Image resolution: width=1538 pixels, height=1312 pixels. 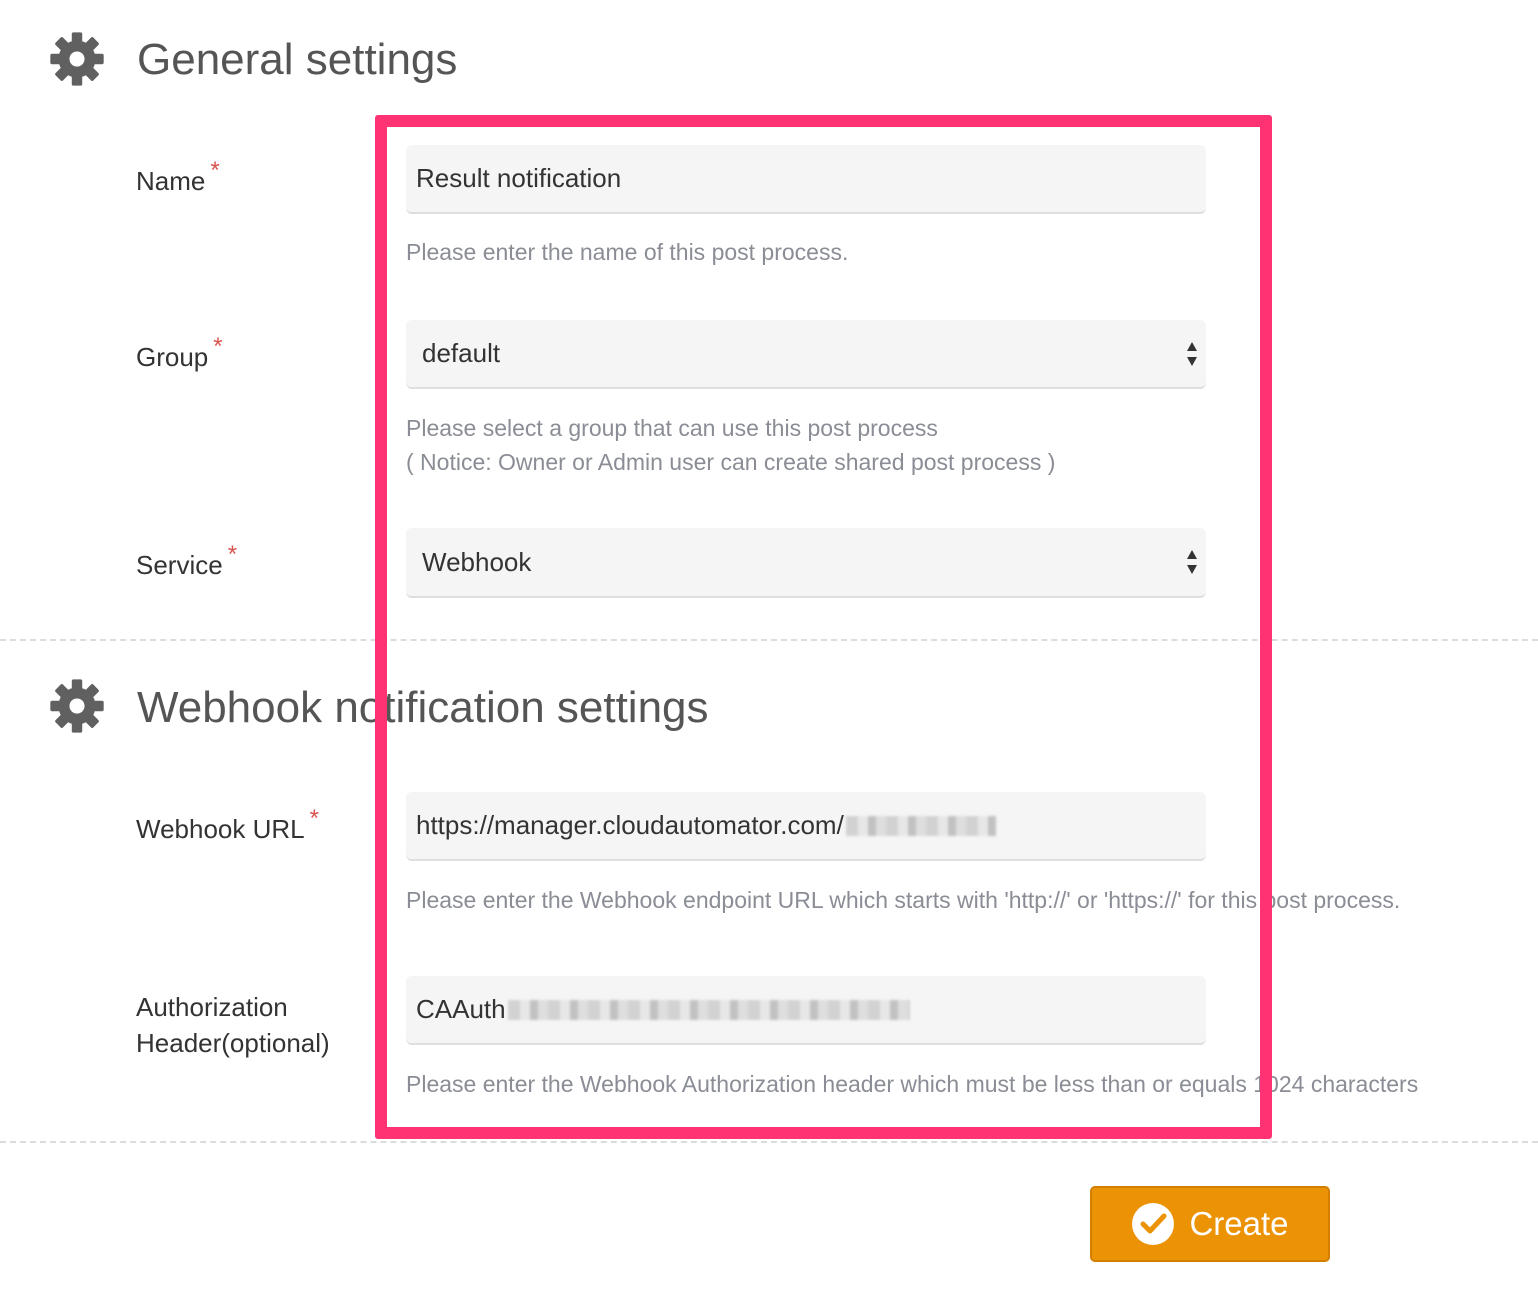 I want to click on webhook-url-label-row: Webhook URL *, so click(x=227, y=827).